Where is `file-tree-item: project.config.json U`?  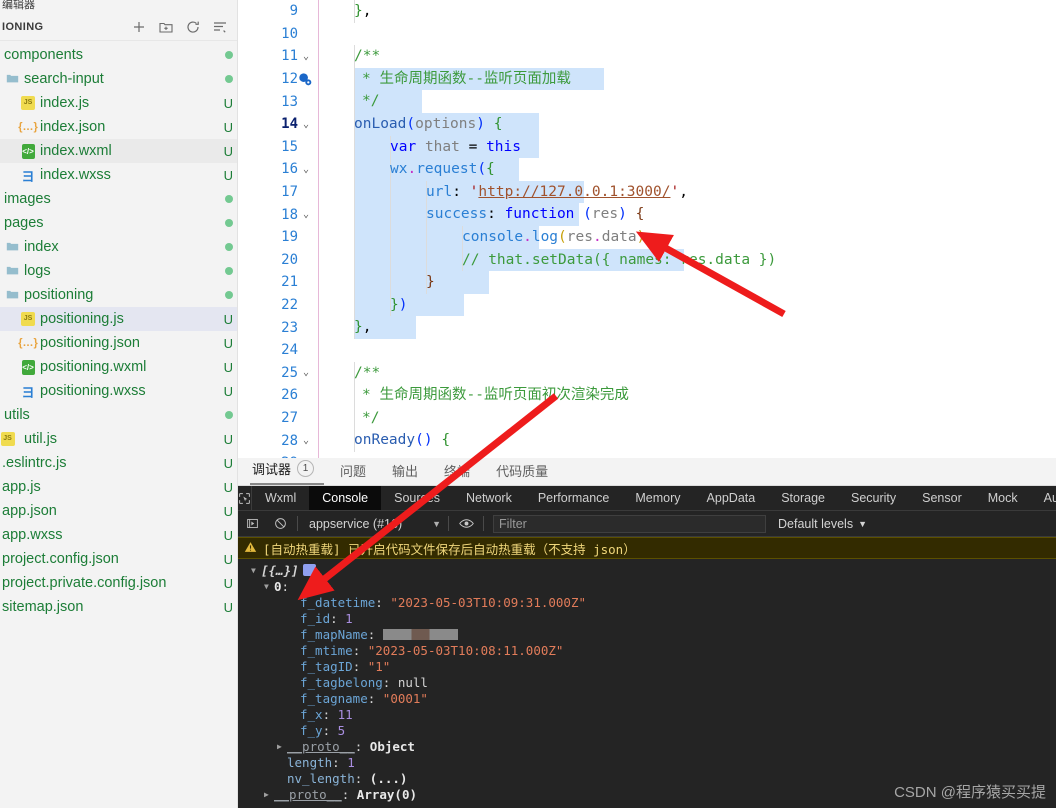
file-tree-item: project.config.json U is located at coordinates (118, 559).